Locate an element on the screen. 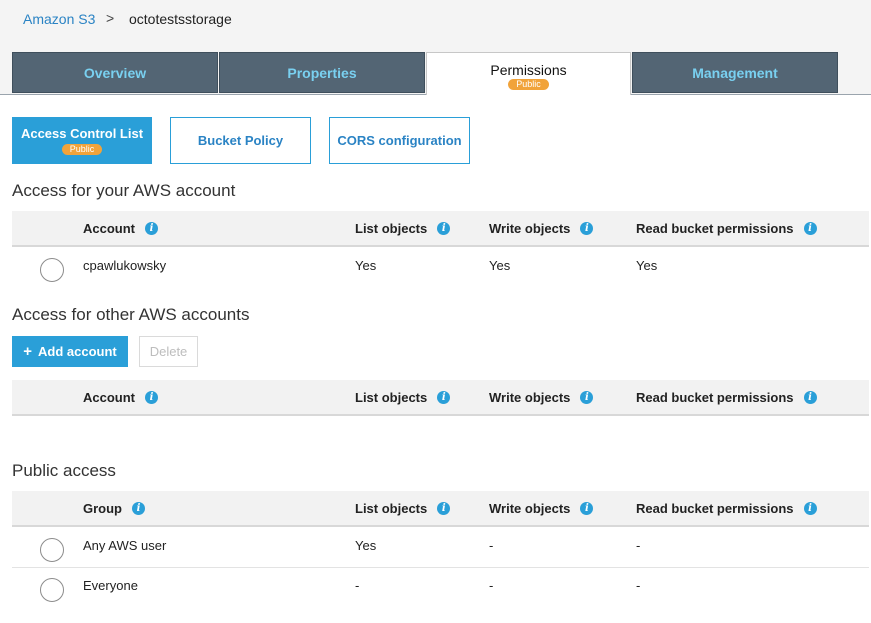  breadcrumb-current-bucket: octotestsstorage is located at coordinates (180, 19).